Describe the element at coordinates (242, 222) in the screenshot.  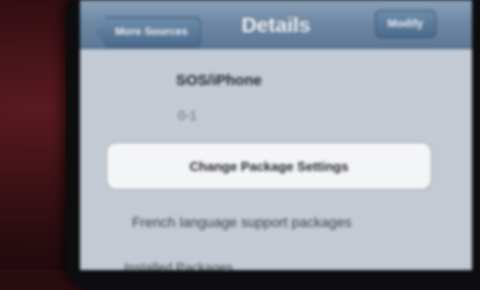
I see `package-description: French language support packages` at that location.